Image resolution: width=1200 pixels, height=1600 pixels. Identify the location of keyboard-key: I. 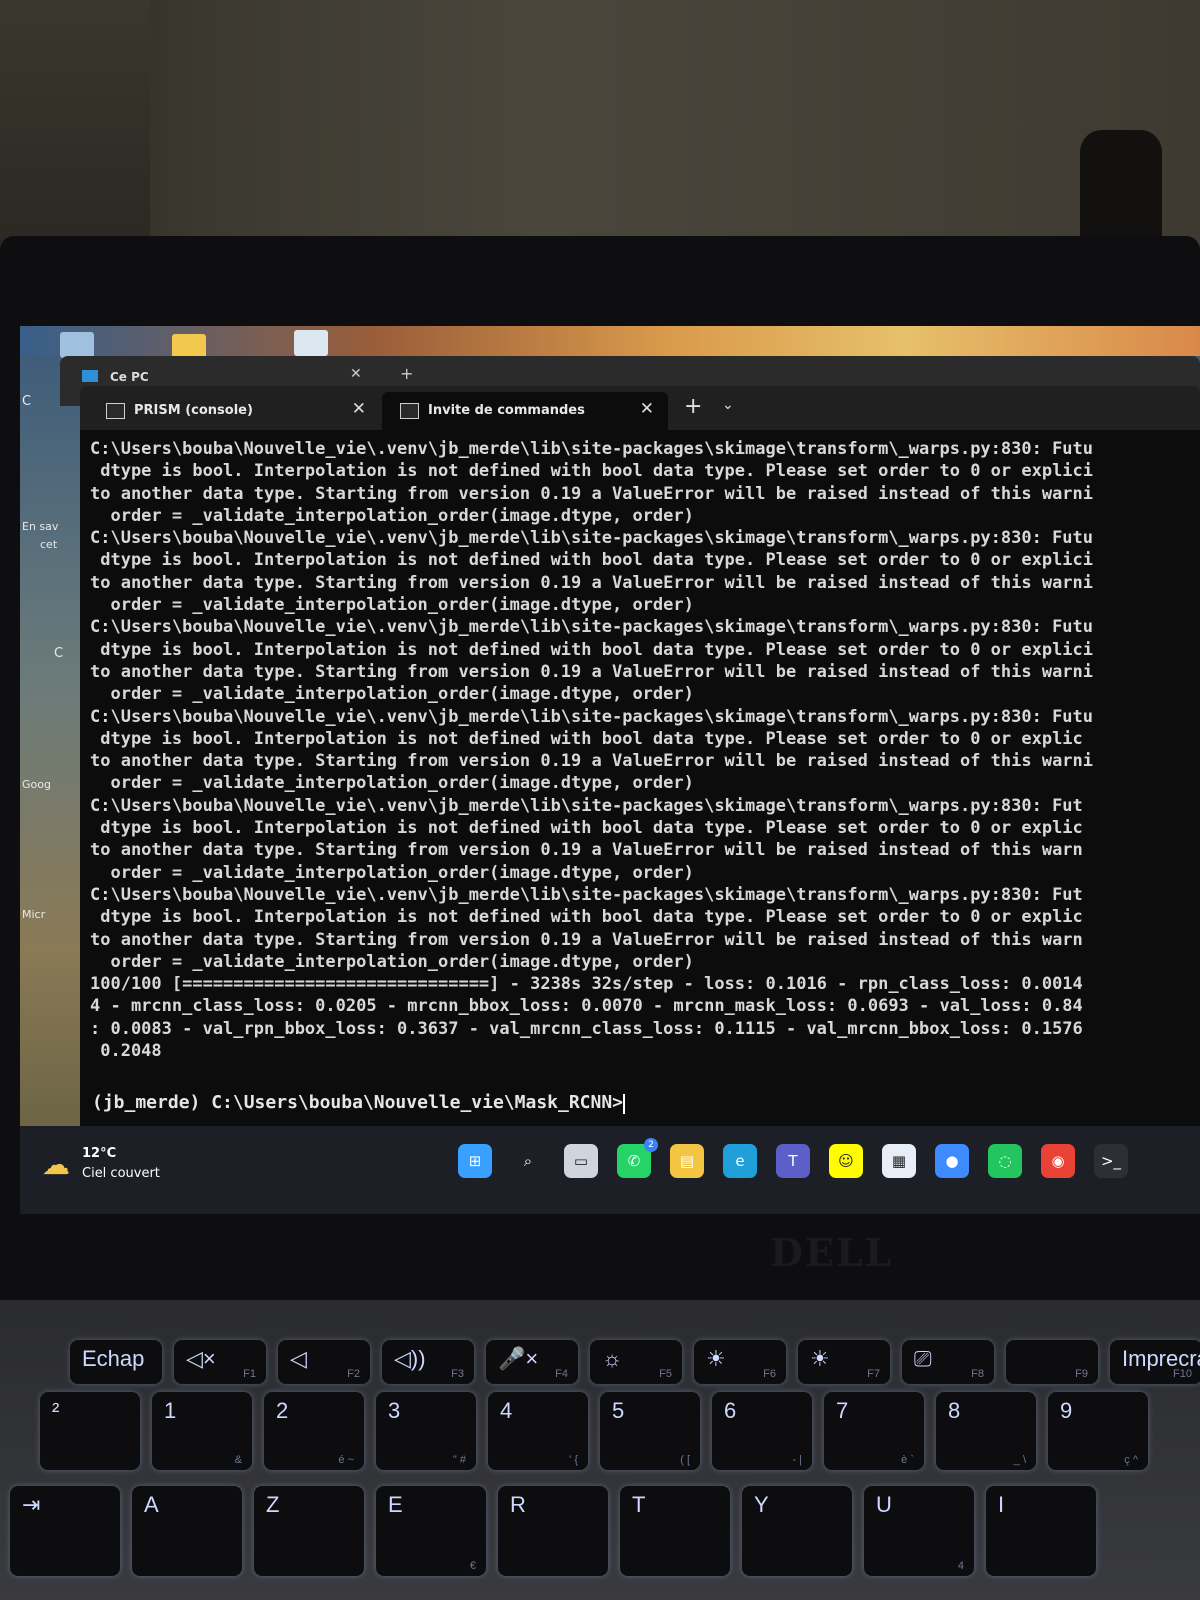
(1041, 1531).